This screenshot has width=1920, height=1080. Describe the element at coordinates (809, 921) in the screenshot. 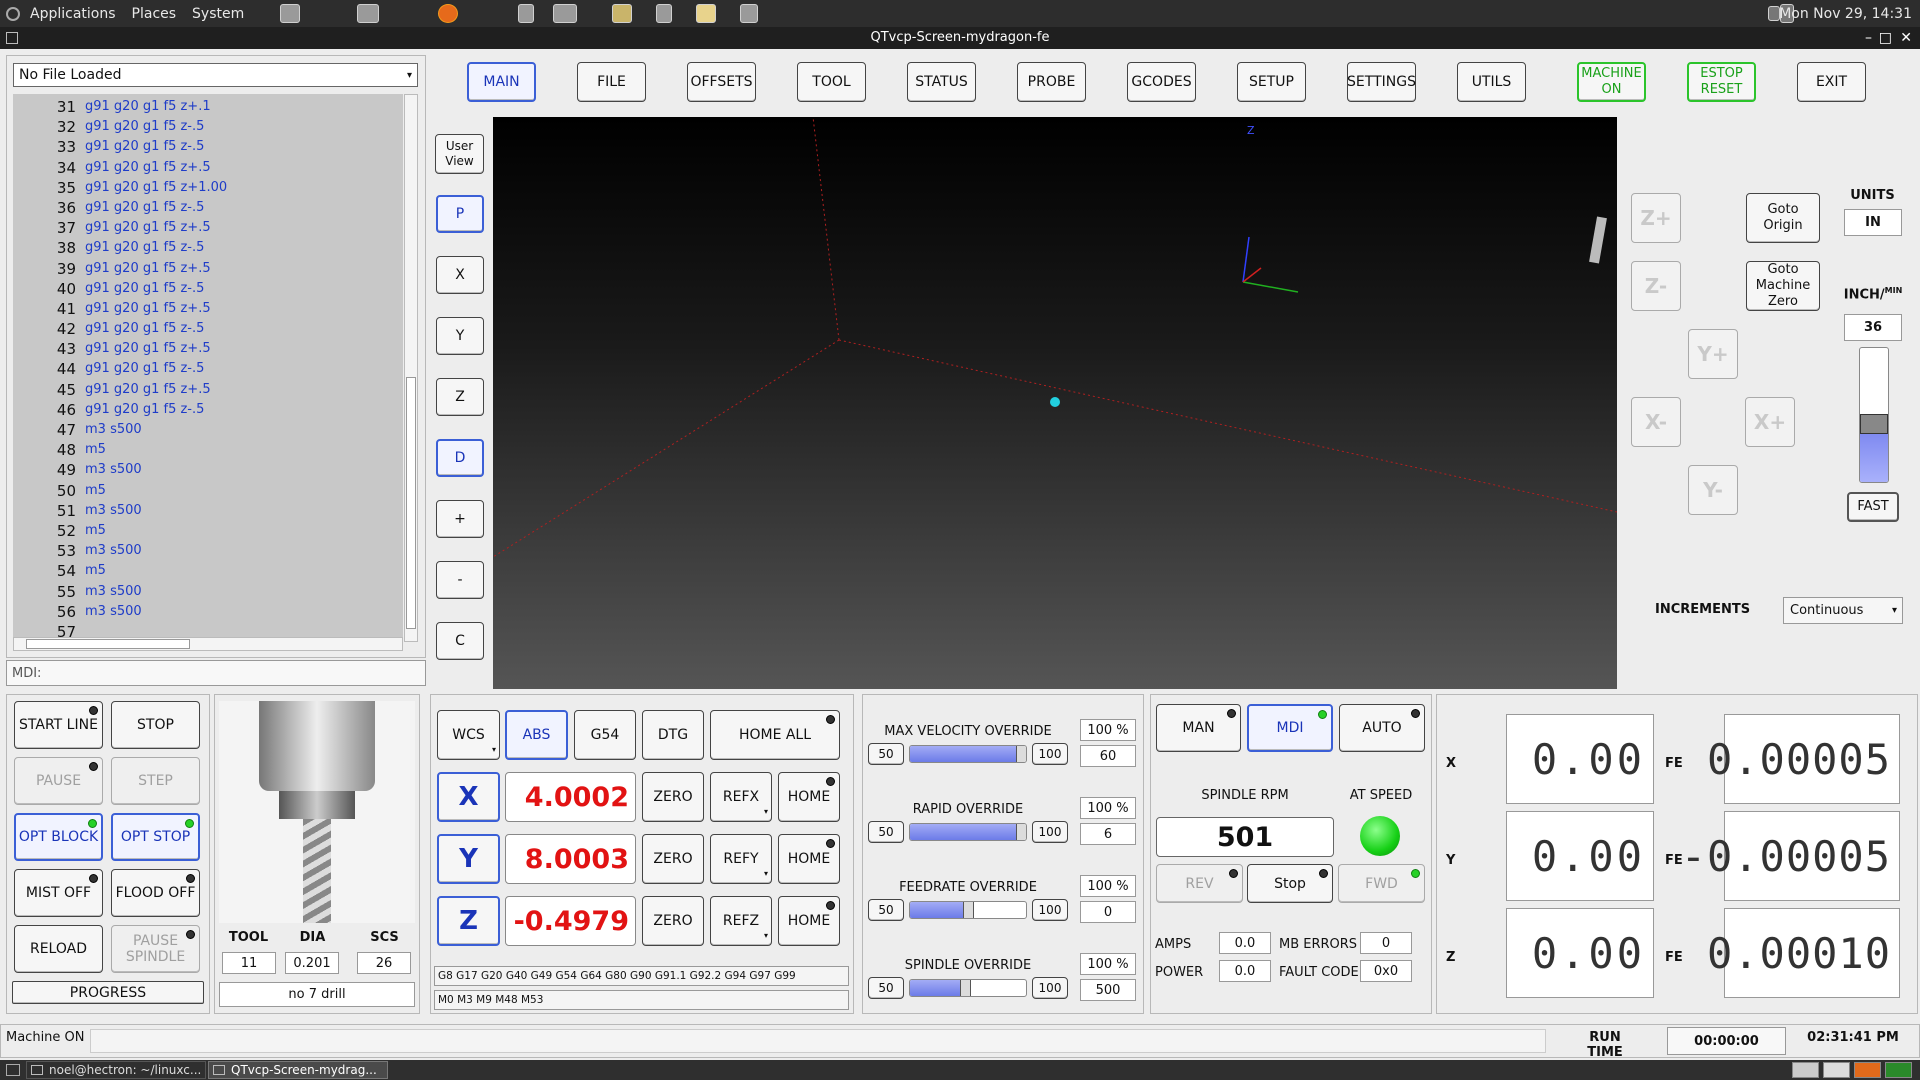

I see `home-z-button: HOME` at that location.